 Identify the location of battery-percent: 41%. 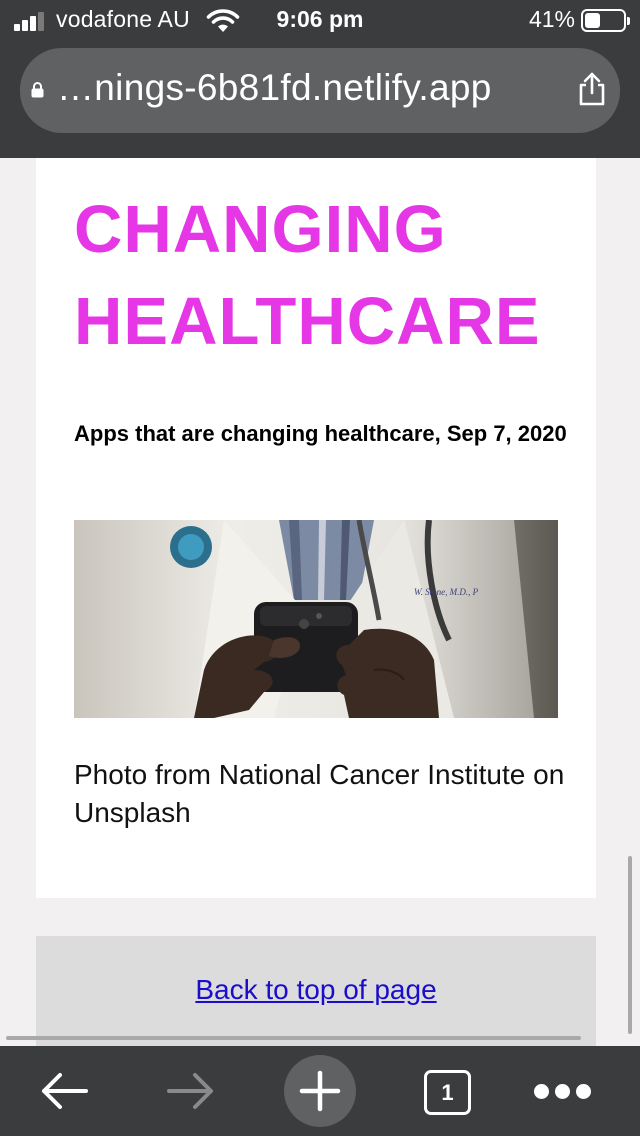
(551, 19).